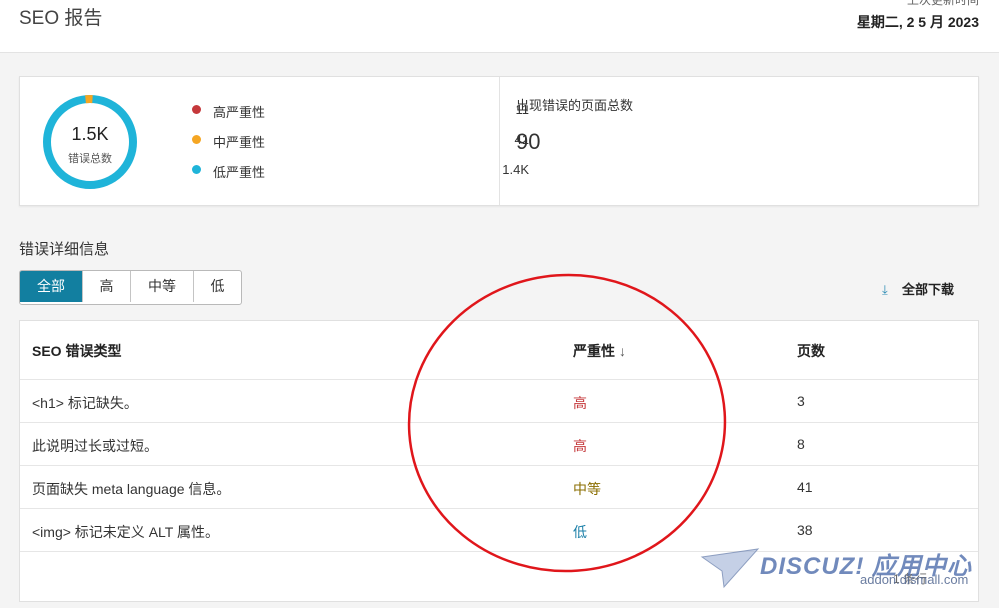  I want to click on table-row: <h1> 标记缺失。 高 3, so click(499, 401).